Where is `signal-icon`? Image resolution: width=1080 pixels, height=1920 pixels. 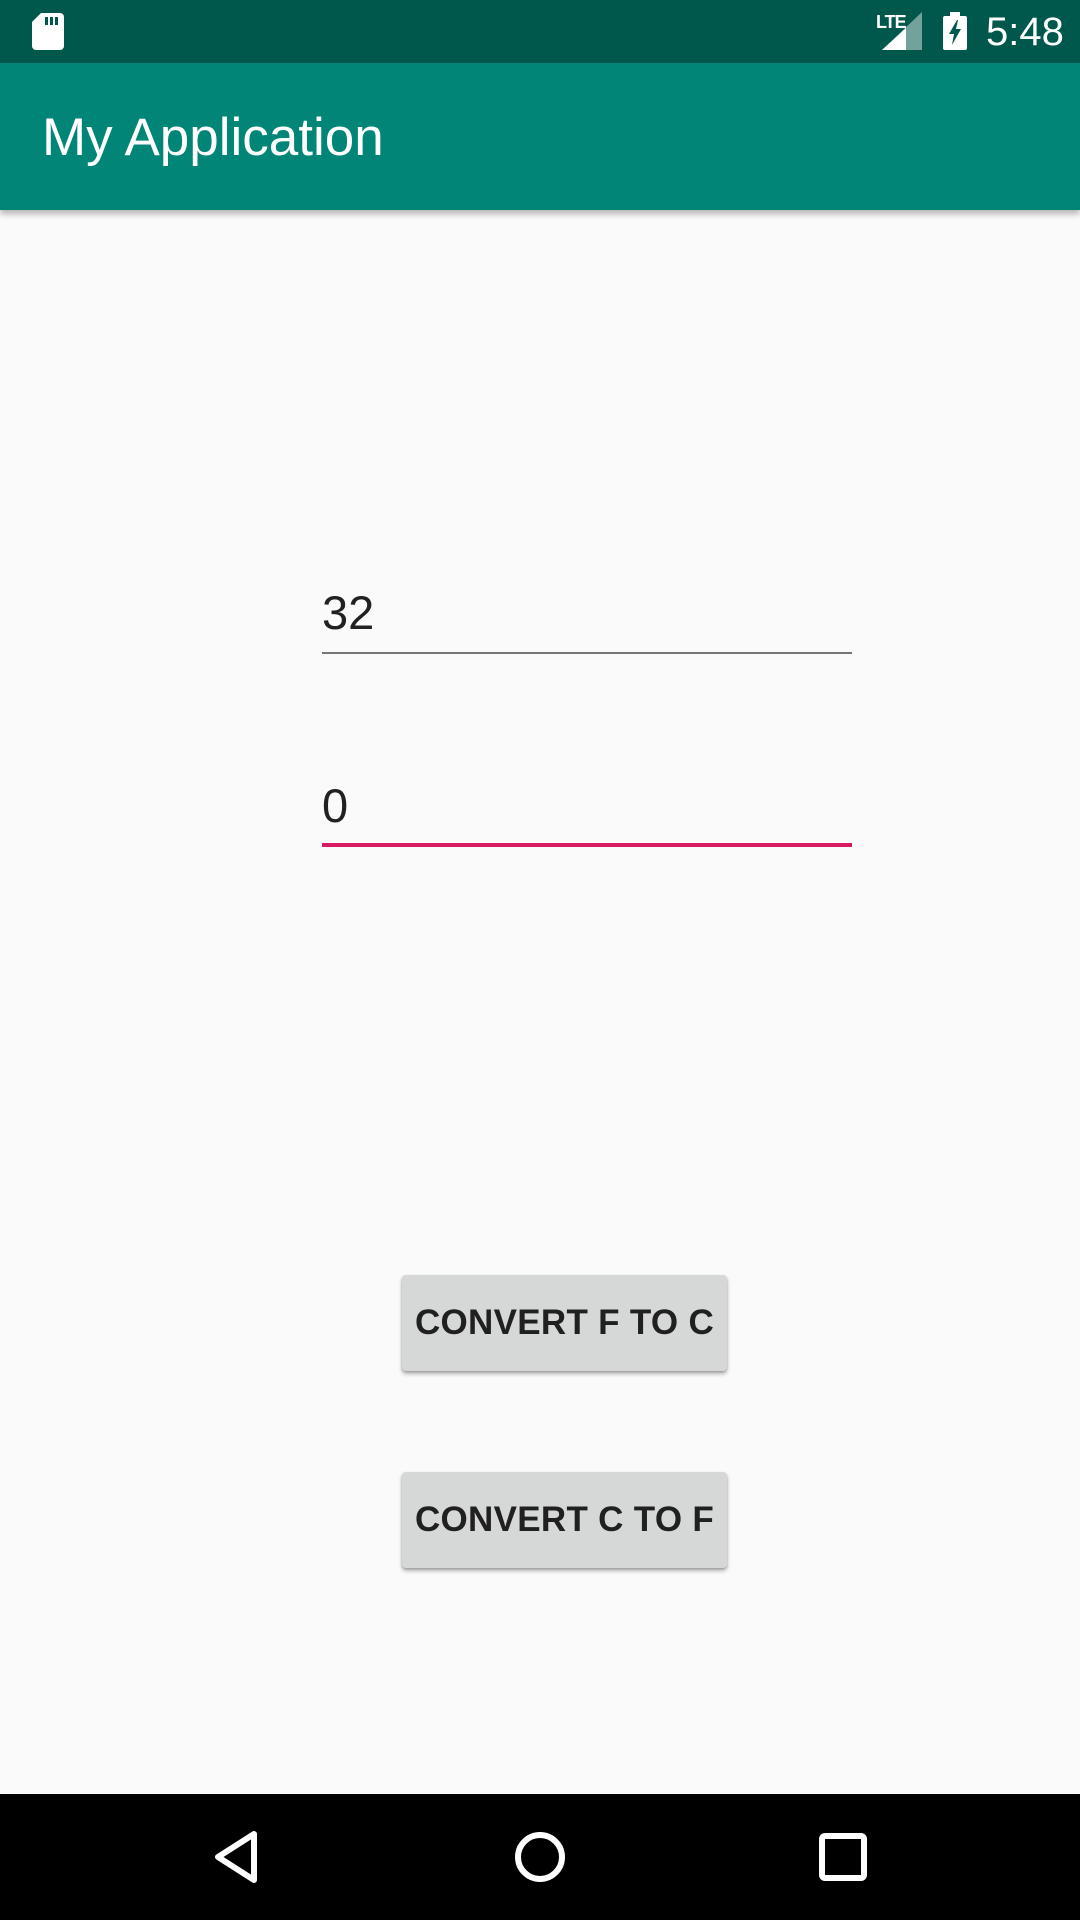 signal-icon is located at coordinates (902, 31).